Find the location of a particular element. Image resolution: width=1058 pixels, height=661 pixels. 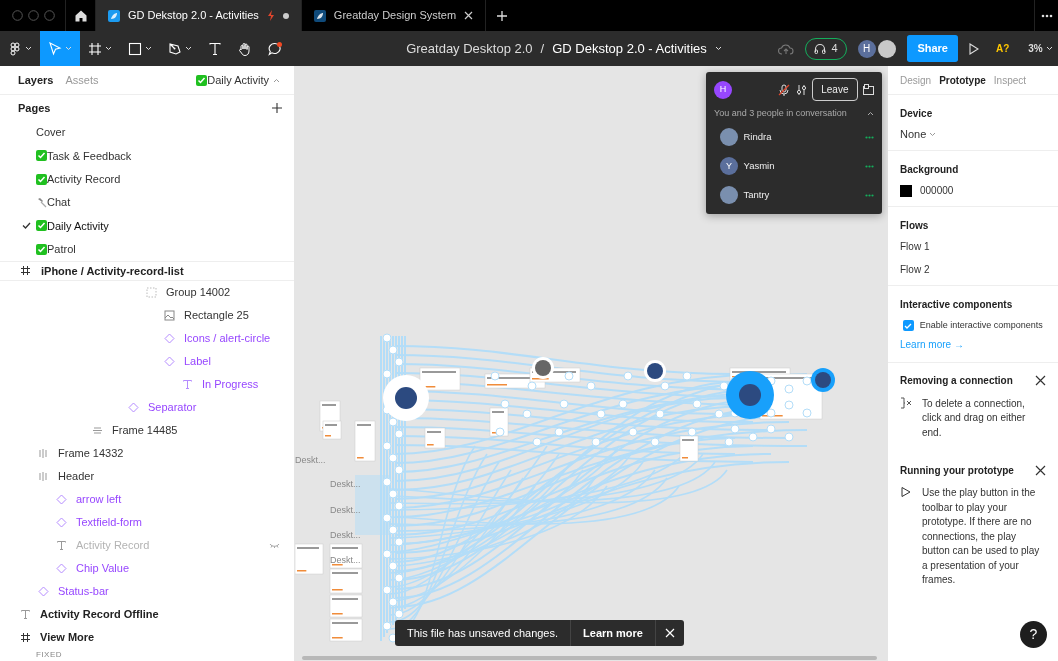

file-tab: GD Dekstop 2.0 - Activities is located at coordinates (199, 15).